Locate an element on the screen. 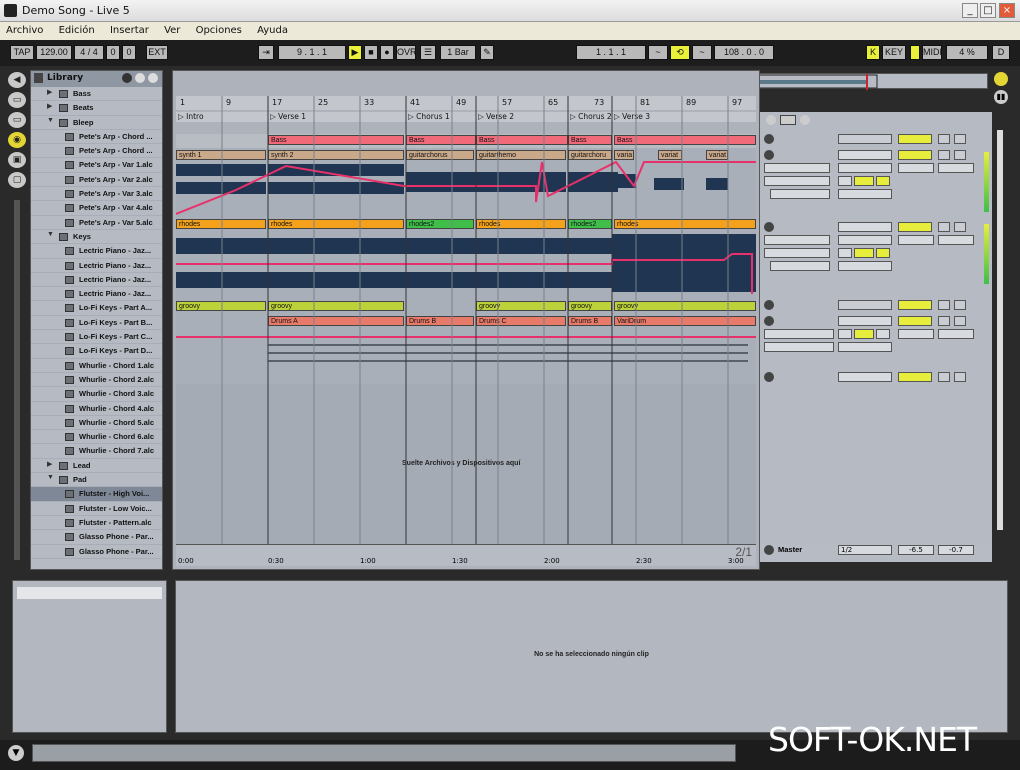  record-icon: ● is located at coordinates (387, 52).